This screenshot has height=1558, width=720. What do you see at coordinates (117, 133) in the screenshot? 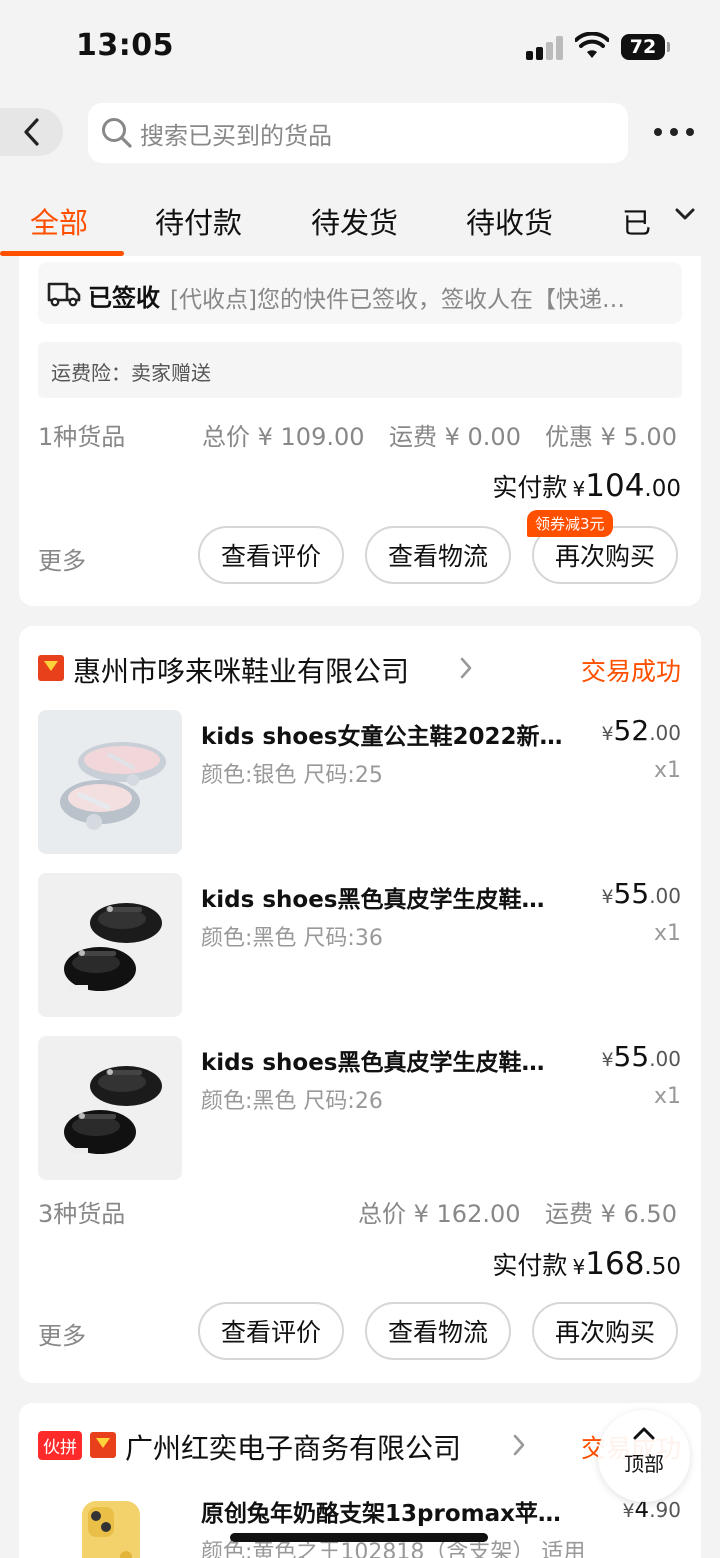
I see `search-icon` at bounding box center [117, 133].